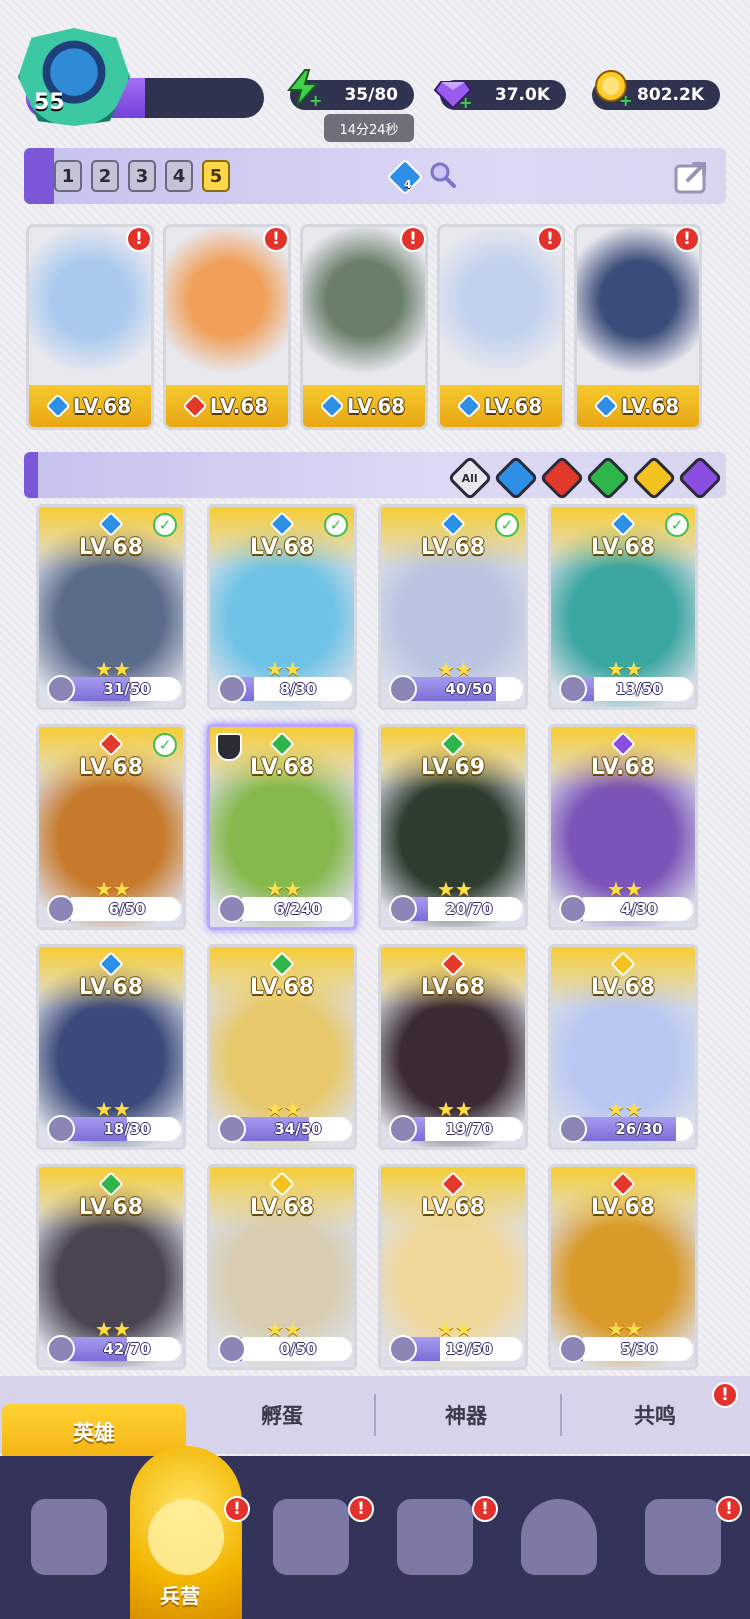 The width and height of the screenshot is (750, 1619). What do you see at coordinates (127, 909) in the screenshot?
I see `shard-progress-text: 6/50` at bounding box center [127, 909].